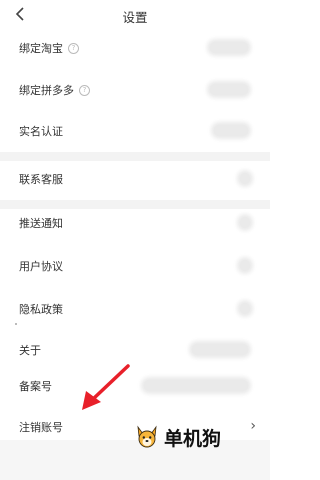 The height and width of the screenshot is (480, 320). Describe the element at coordinates (135, 309) in the screenshot. I see `row-privacy-policy: 隐私政策` at that location.